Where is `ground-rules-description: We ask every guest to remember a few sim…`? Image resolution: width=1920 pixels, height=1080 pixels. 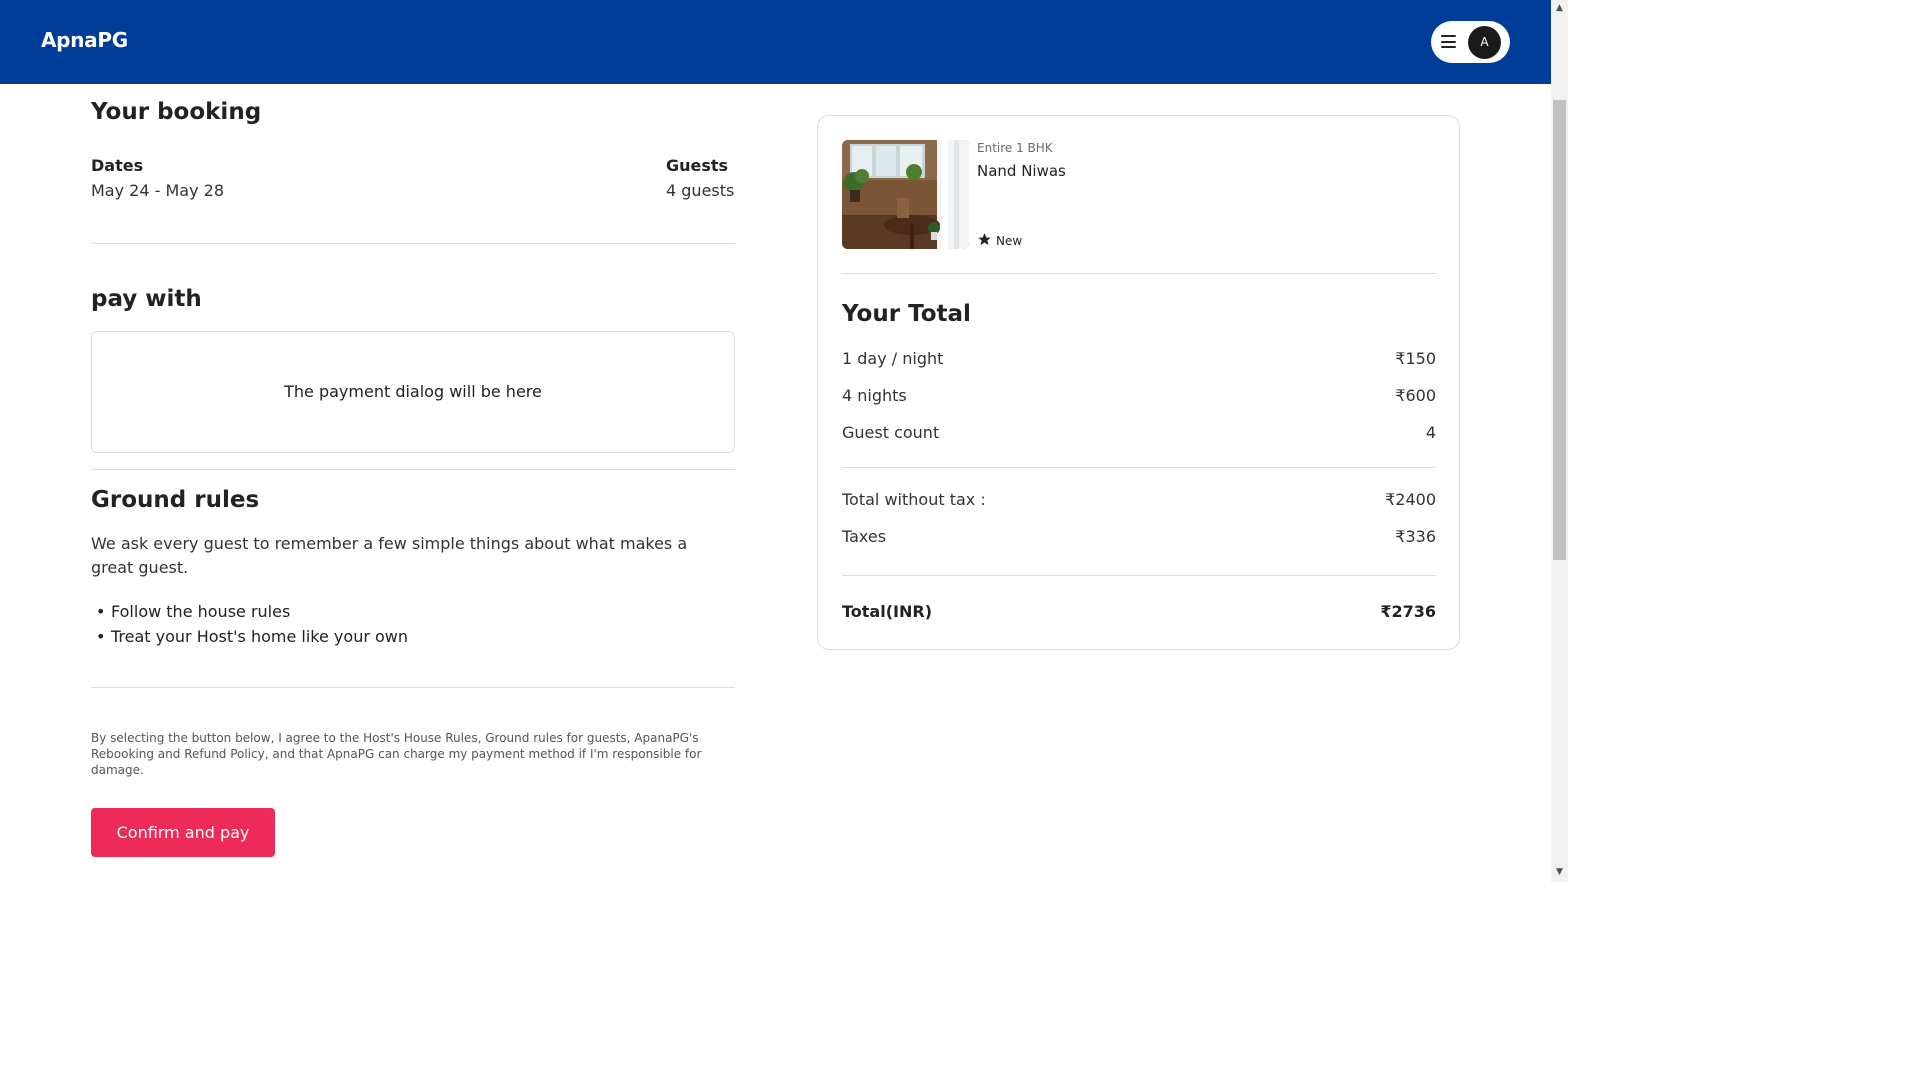 ground-rules-description: We ask every guest to remember a few sim… is located at coordinates (389, 555).